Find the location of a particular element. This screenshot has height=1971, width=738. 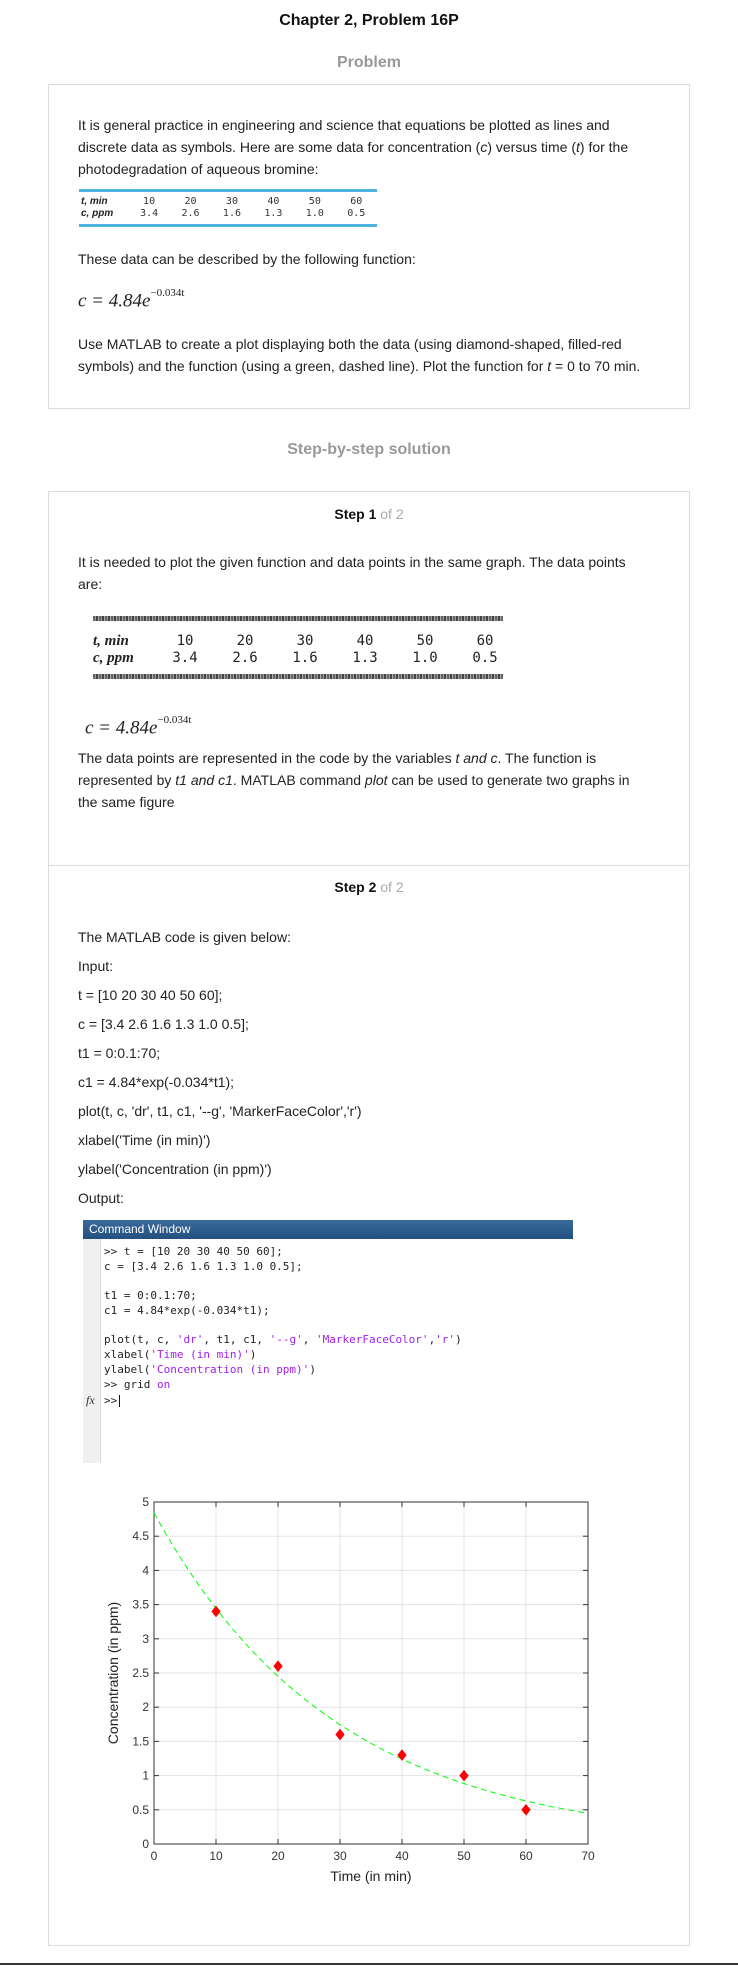

step-label: Step 1 is located at coordinates (355, 514).